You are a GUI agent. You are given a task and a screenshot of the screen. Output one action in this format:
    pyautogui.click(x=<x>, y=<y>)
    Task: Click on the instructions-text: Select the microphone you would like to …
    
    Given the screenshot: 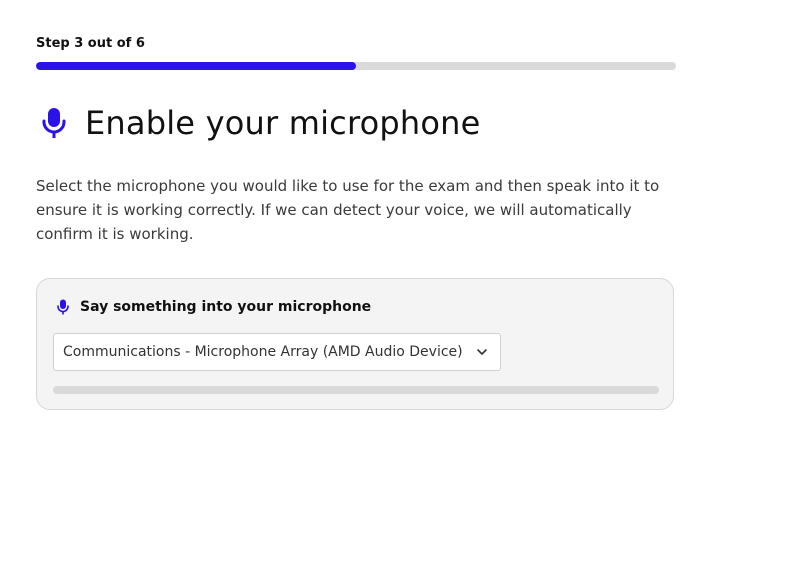 What is the action you would take?
    pyautogui.click(x=348, y=210)
    